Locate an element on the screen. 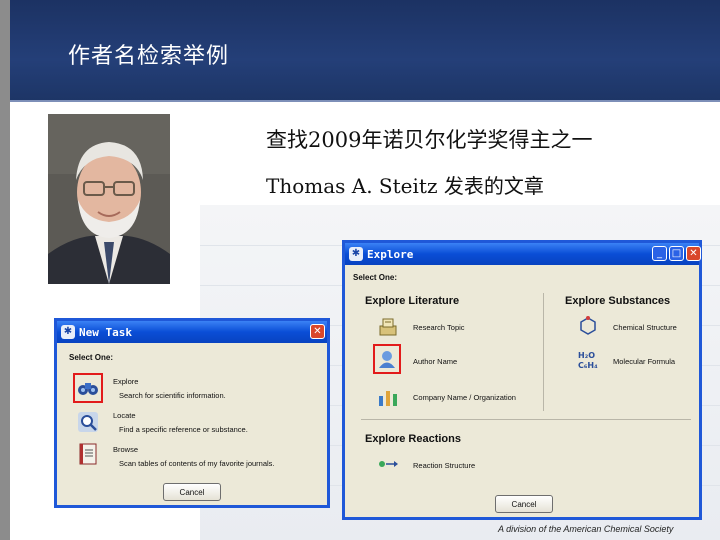  company-option: Company Name / Organization is located at coordinates (464, 397).